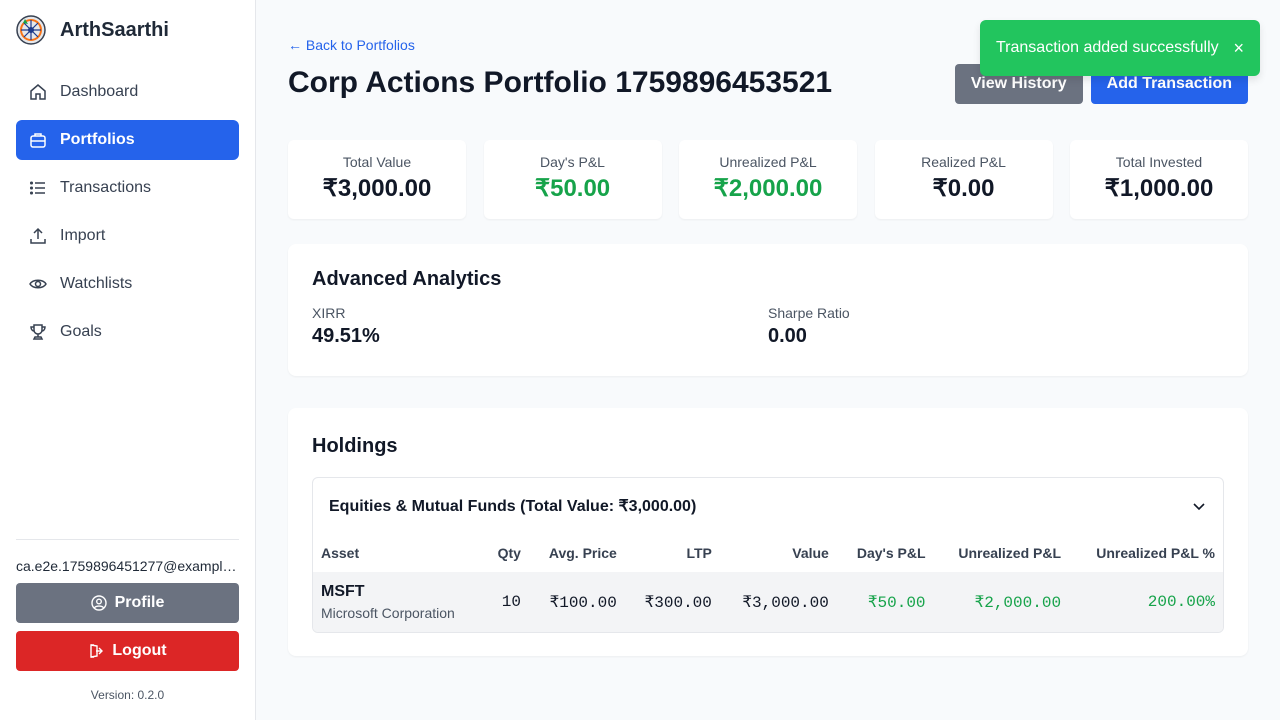 The width and height of the screenshot is (1280, 720). Describe the element at coordinates (560, 82) in the screenshot. I see `page-title: Corp Actions Portfolio 1759896453521` at that location.